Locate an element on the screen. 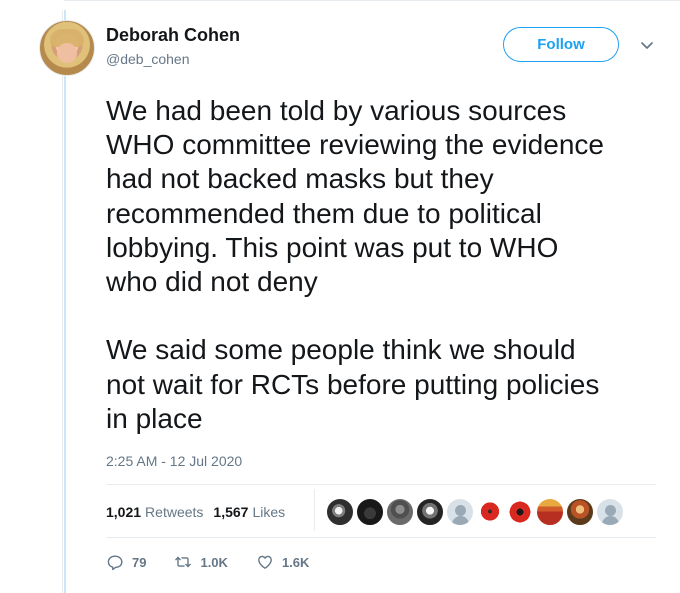 This screenshot has height=593, width=680. thread-line is located at coordinates (65, 301).